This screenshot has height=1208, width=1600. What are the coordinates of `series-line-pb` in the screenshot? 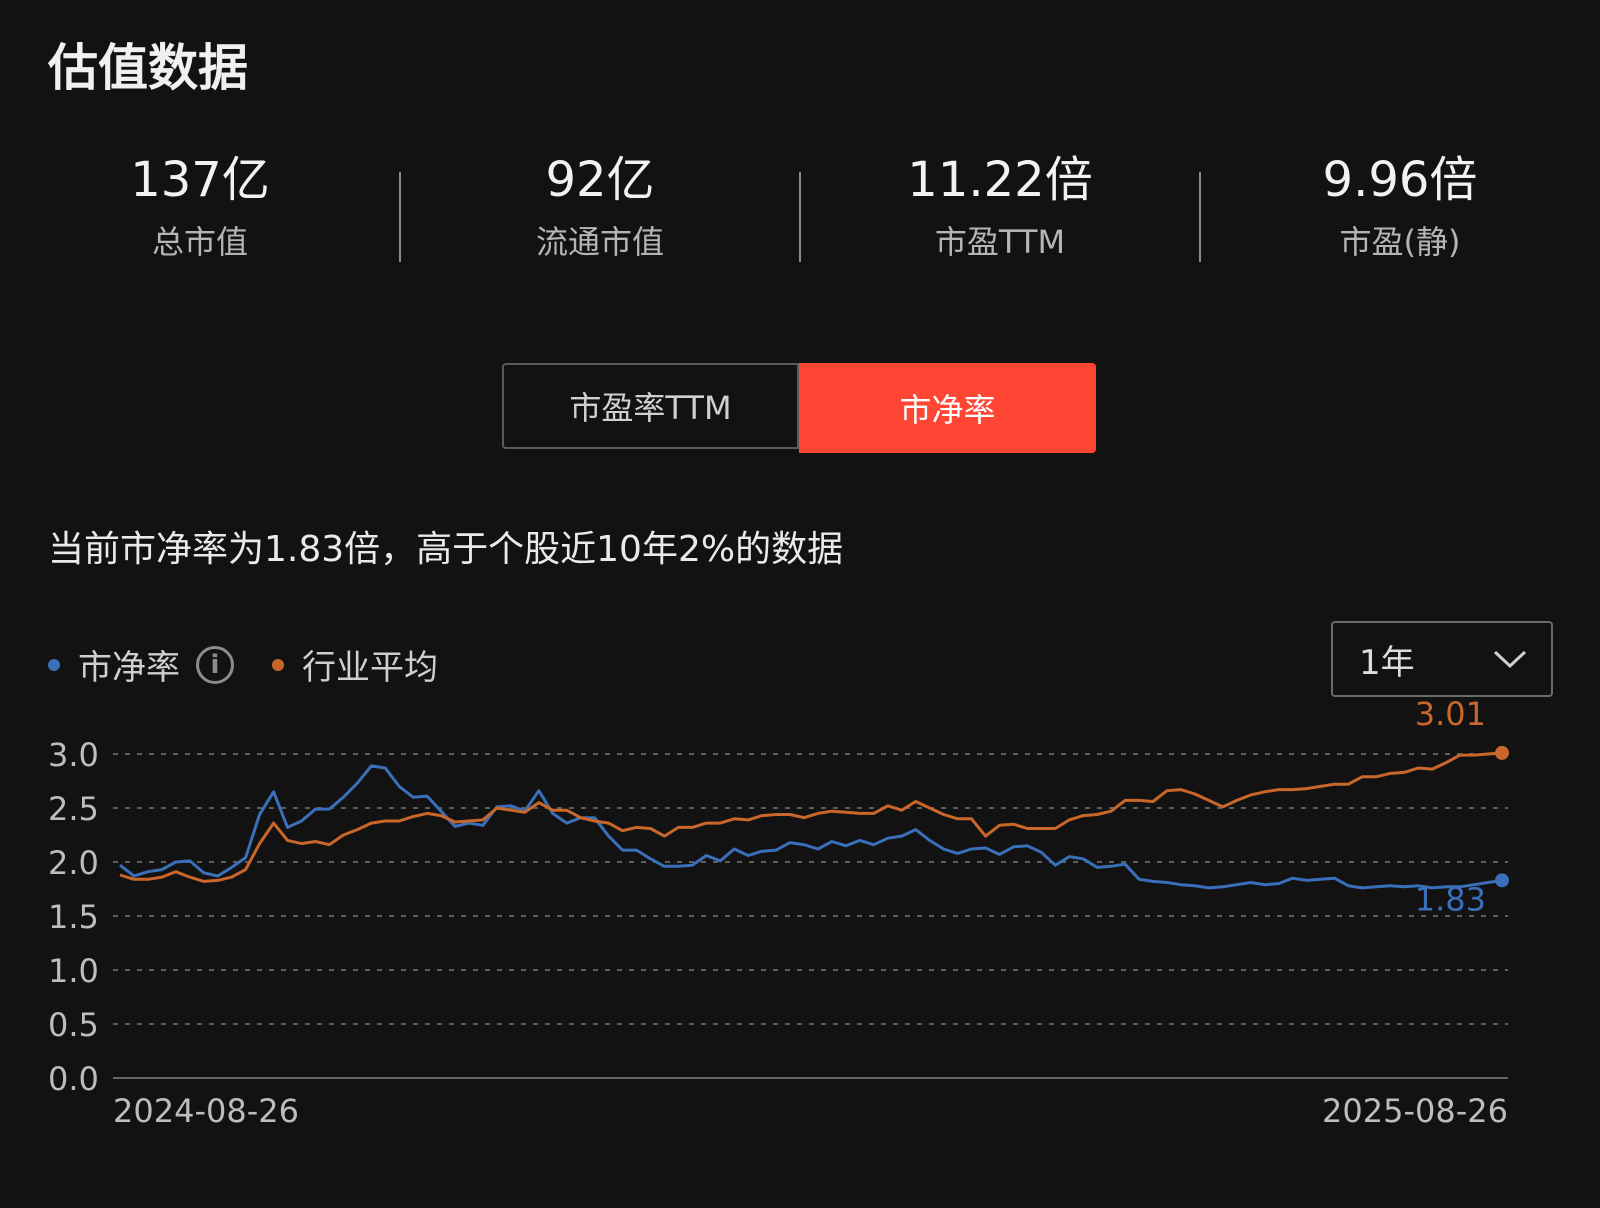 It's located at (811, 827).